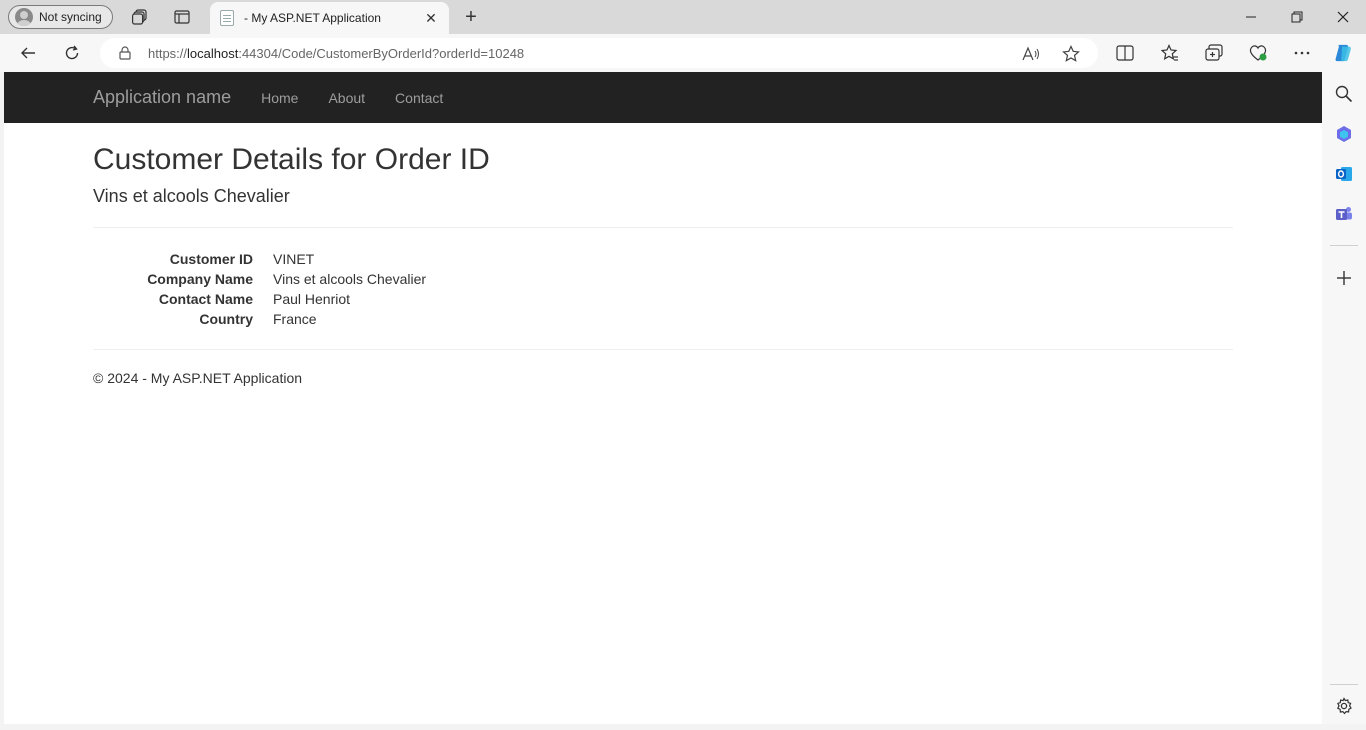 This screenshot has height=730, width=1366. Describe the element at coordinates (1344, 401) in the screenshot. I see `edge-sidebar` at that location.